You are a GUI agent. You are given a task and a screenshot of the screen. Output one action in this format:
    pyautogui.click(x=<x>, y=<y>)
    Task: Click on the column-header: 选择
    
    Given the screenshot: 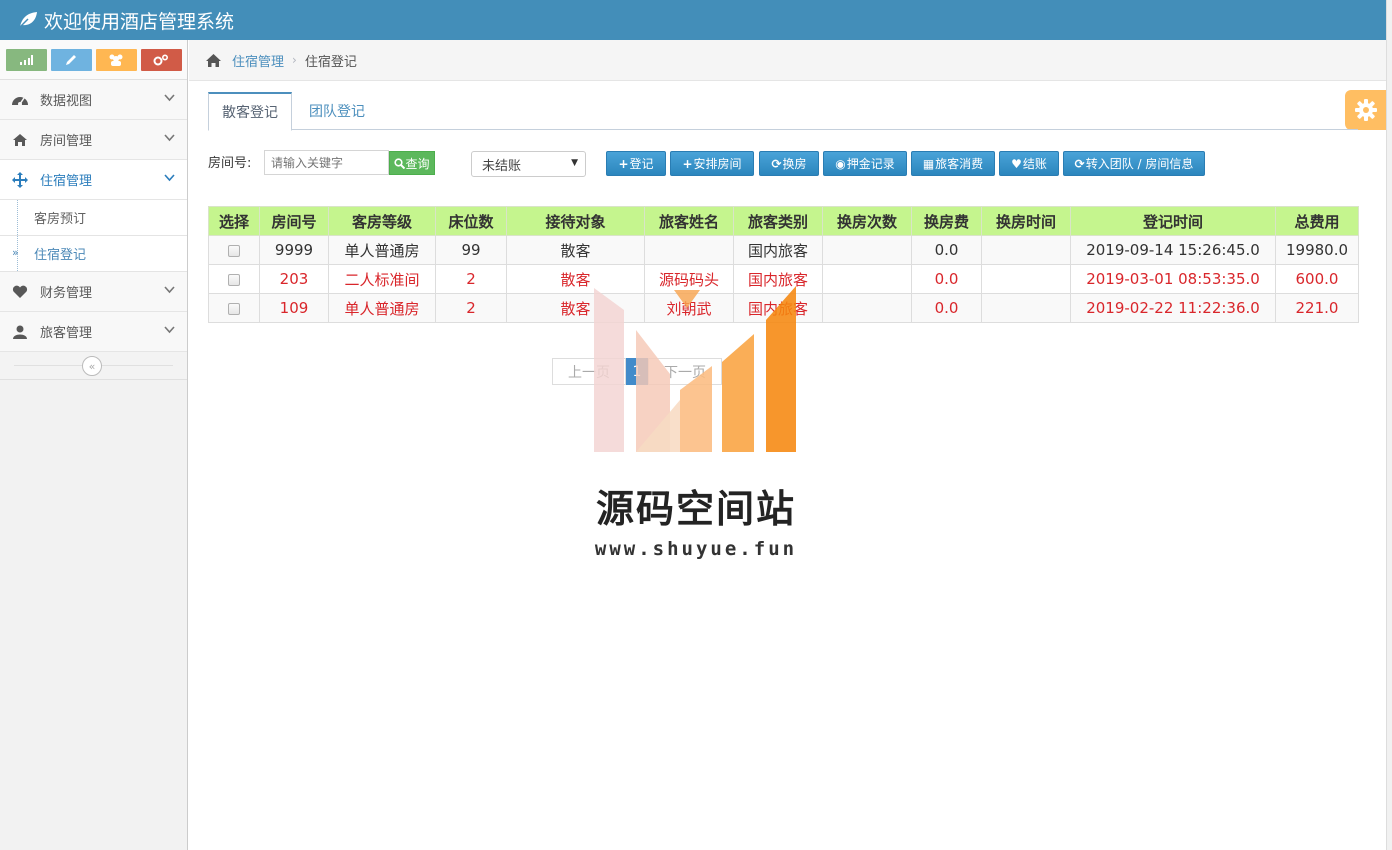 What is the action you would take?
    pyautogui.click(x=234, y=221)
    